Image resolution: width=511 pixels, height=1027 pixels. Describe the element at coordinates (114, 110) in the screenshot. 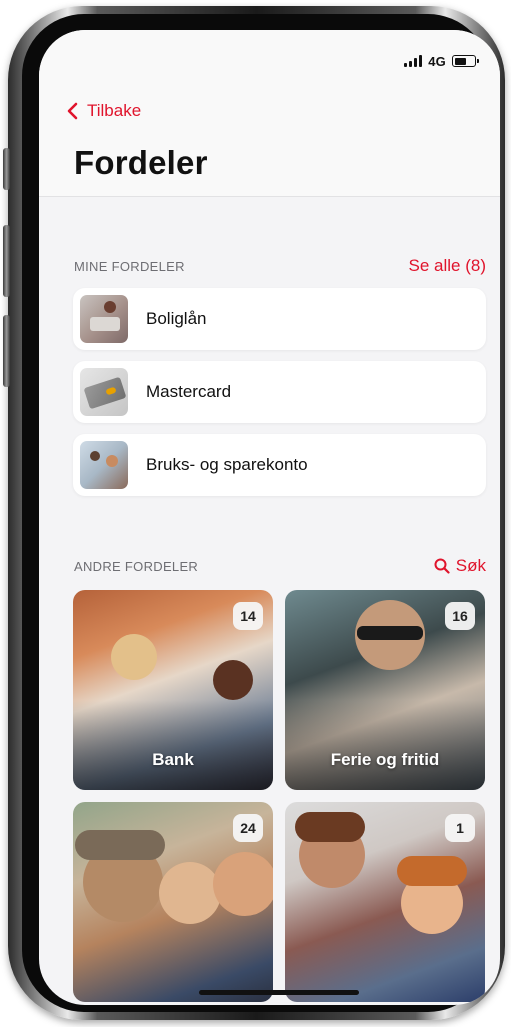

I see `back-label: Tilbake` at that location.